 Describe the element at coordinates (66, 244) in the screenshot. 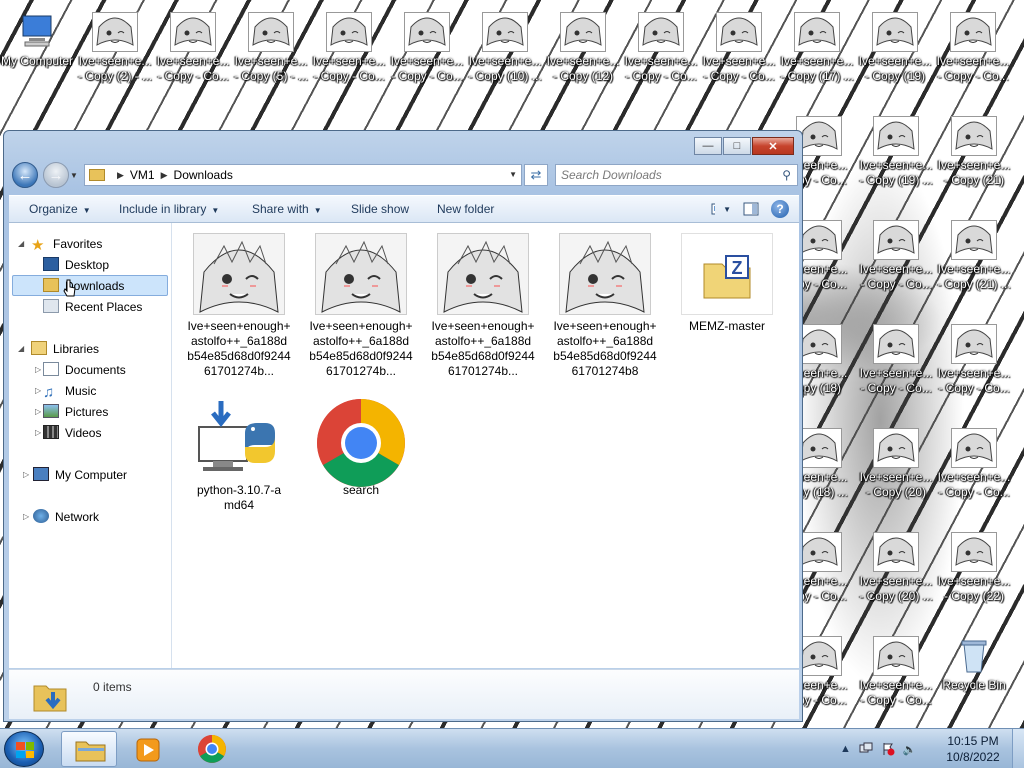

I see `nav-favorites: ★ Favorites` at that location.